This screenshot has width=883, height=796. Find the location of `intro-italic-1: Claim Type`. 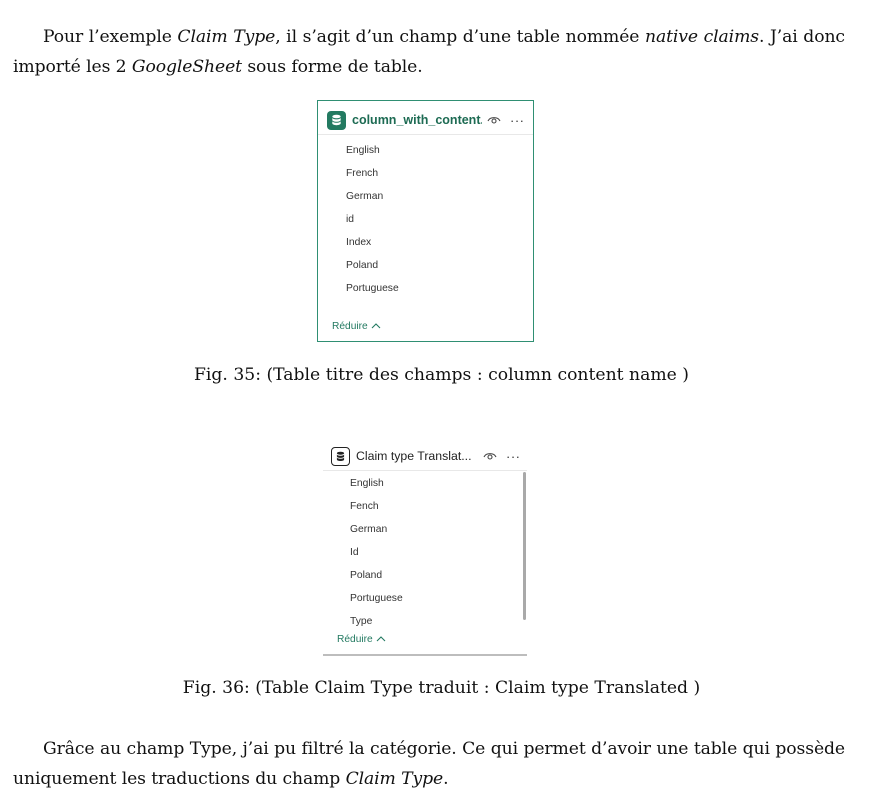

intro-italic-1: Claim Type is located at coordinates (226, 37).